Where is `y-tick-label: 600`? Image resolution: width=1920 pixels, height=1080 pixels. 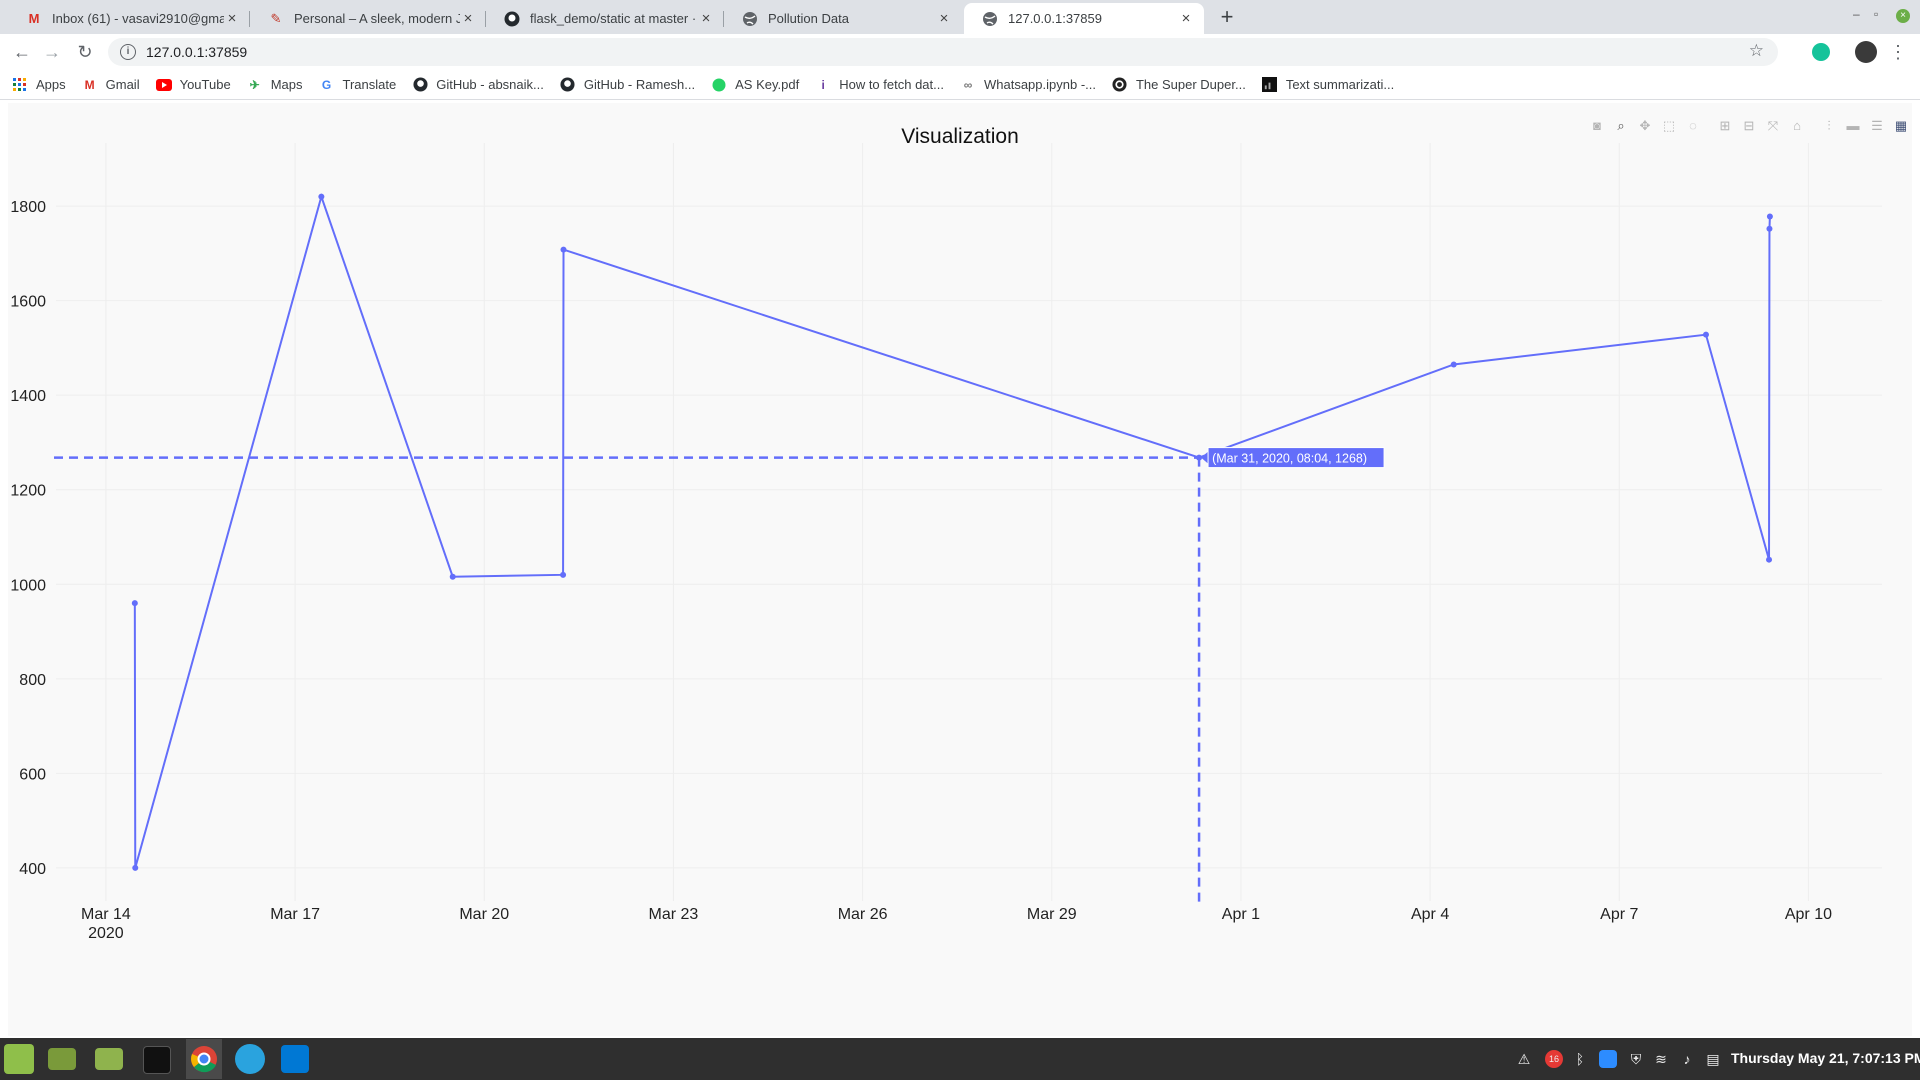 y-tick-label: 600 is located at coordinates (32, 774).